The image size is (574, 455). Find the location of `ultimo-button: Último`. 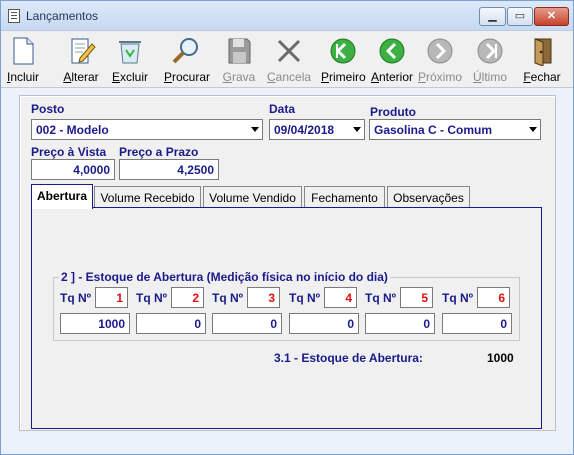

ultimo-button: Último is located at coordinates (490, 59).